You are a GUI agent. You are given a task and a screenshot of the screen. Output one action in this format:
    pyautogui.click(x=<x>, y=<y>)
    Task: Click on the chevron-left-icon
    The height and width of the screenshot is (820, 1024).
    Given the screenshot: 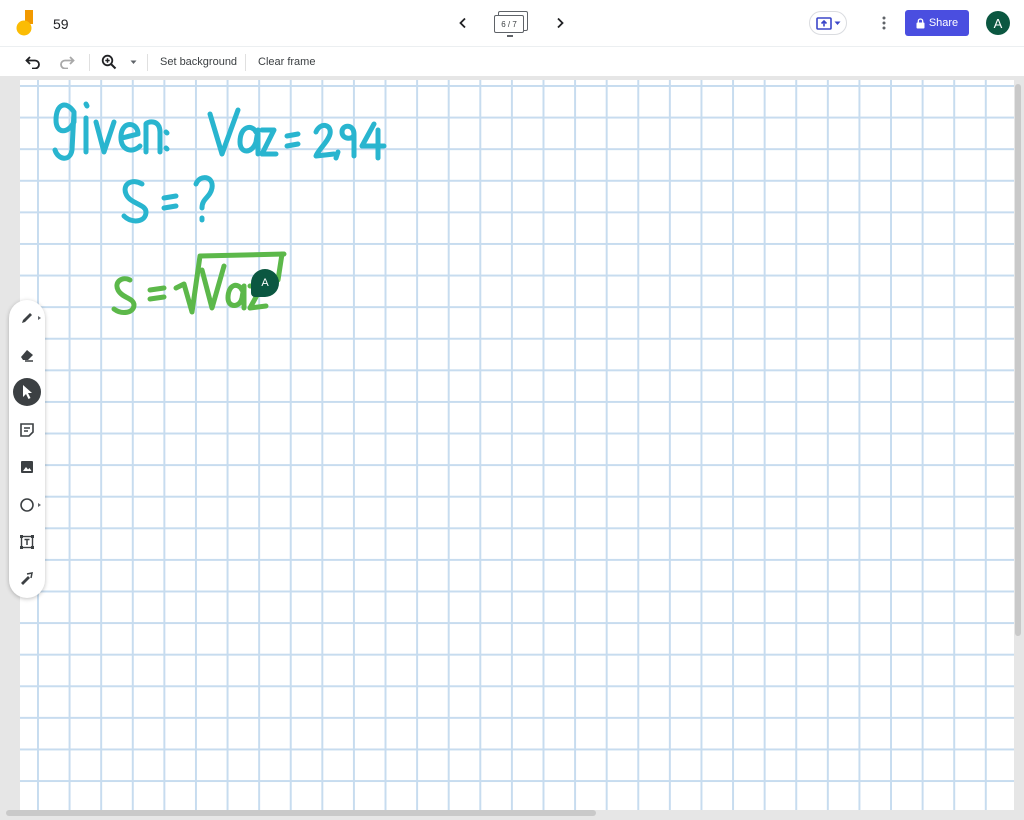 What is the action you would take?
    pyautogui.click(x=462, y=23)
    